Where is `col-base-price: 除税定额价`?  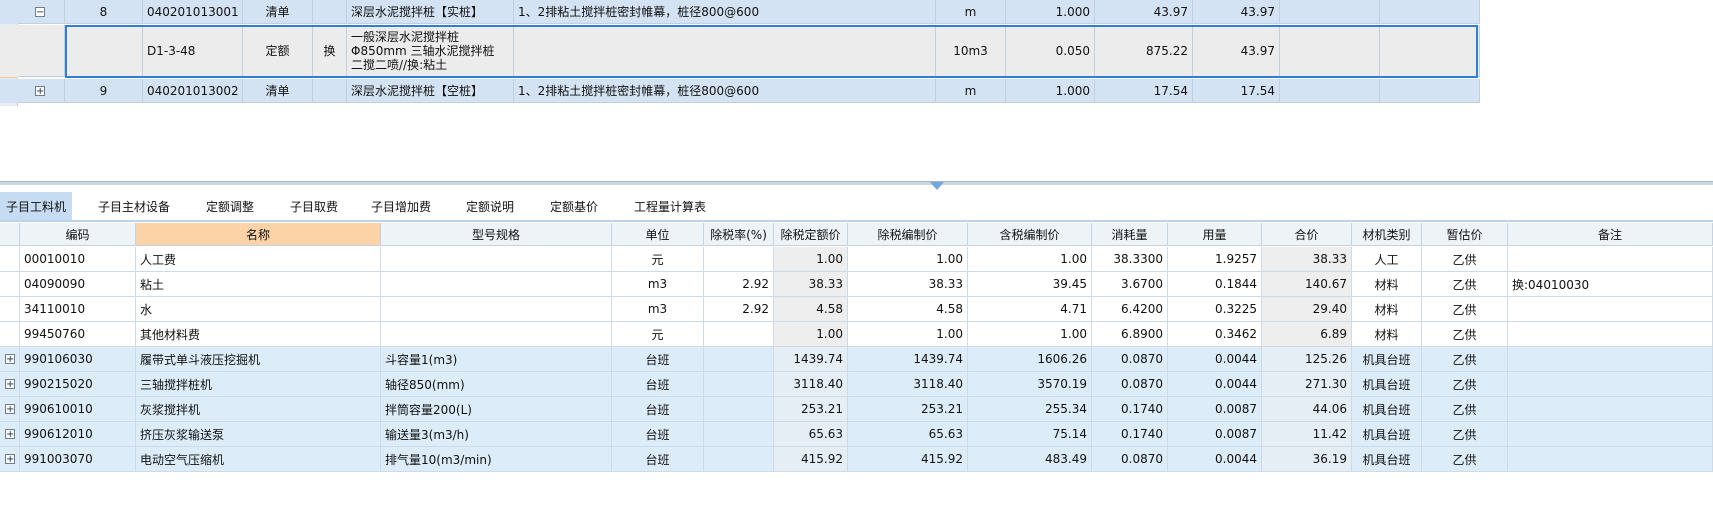 col-base-price: 除税定额价 is located at coordinates (811, 234).